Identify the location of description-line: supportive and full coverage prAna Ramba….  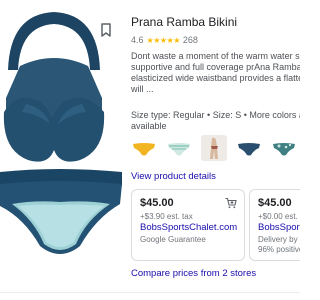
(215, 67).